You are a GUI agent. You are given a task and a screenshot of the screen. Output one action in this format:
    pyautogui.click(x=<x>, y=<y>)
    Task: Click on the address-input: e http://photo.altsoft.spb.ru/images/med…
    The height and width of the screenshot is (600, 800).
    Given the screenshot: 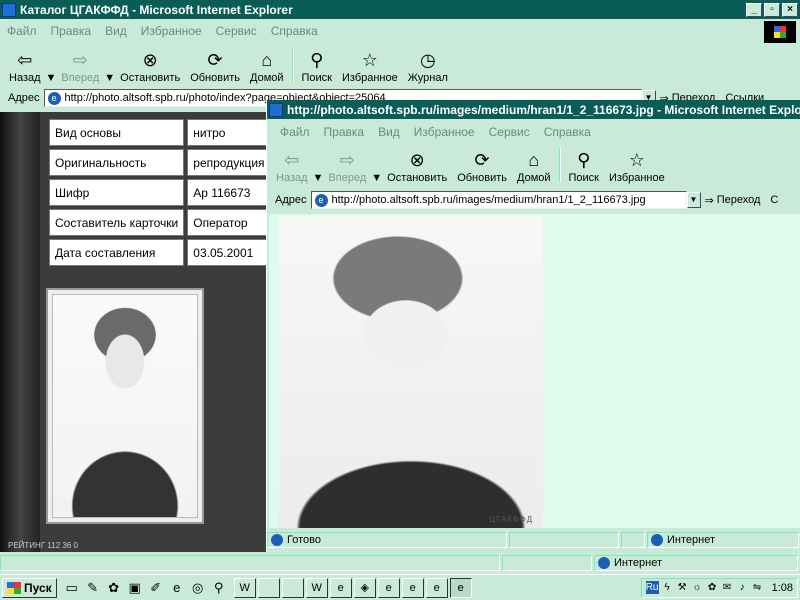 What is the action you would take?
    pyautogui.click(x=498, y=200)
    